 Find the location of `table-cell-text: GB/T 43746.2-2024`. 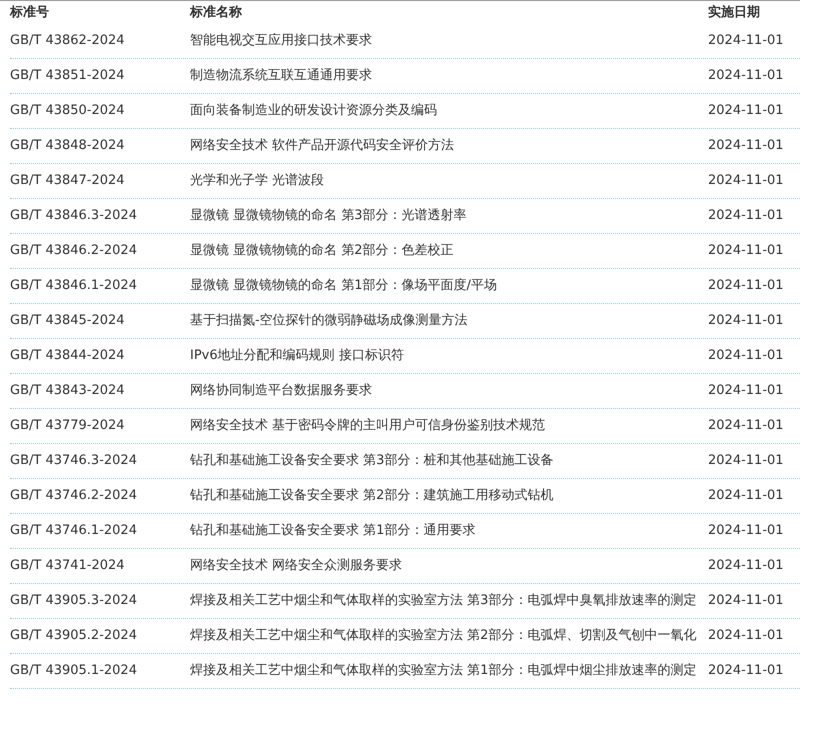

table-cell-text: GB/T 43746.2-2024 is located at coordinates (74, 496).